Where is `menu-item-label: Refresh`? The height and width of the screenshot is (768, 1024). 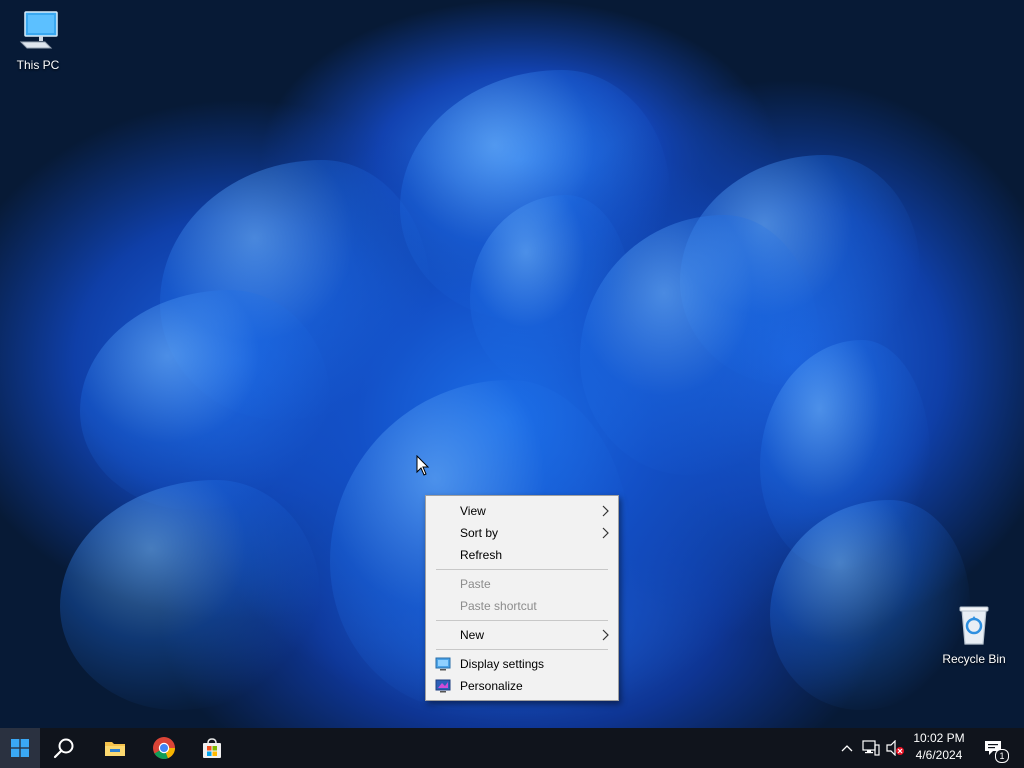
menu-item-label: Refresh is located at coordinates (481, 555).